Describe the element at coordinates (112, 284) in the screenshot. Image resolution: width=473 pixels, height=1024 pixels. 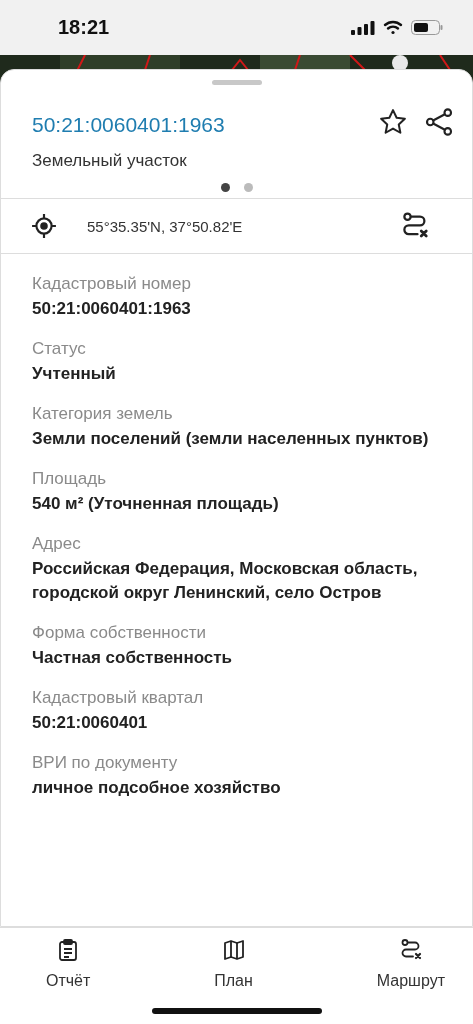
I see `field-label: Кадастровый номер` at that location.